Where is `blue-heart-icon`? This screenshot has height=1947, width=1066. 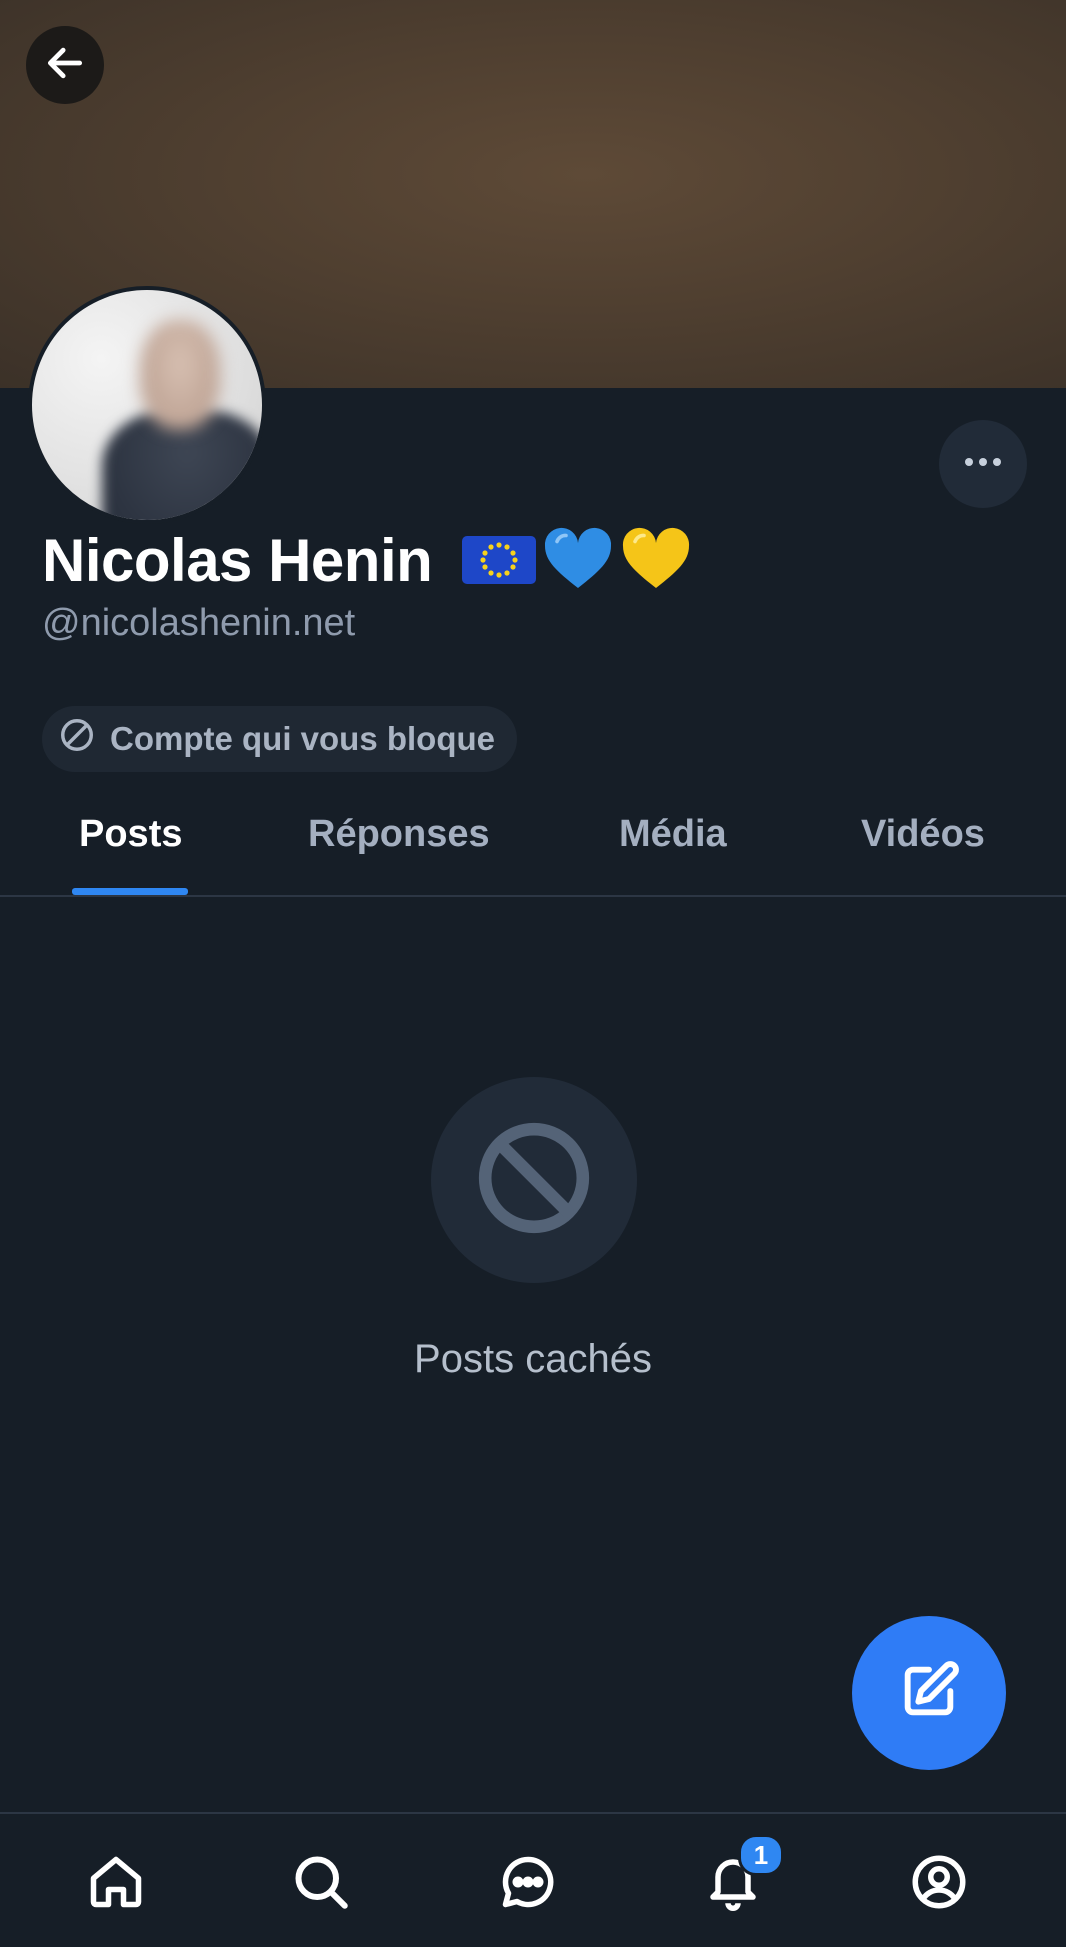
blue-heart-icon is located at coordinates (578, 565).